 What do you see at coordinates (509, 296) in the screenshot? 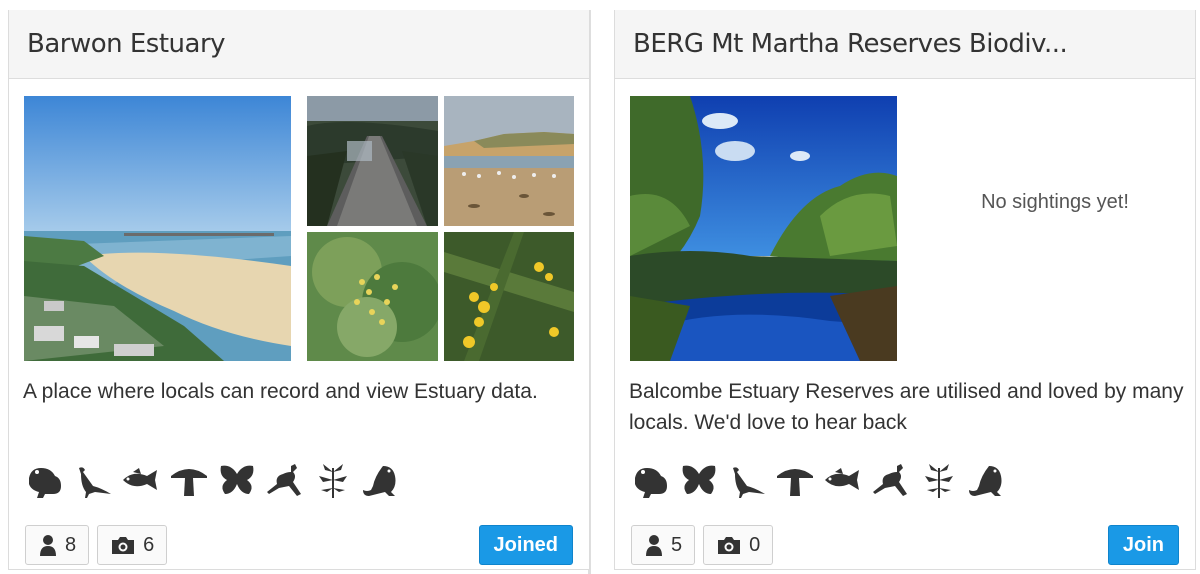
I see `photo-wattle` at bounding box center [509, 296].